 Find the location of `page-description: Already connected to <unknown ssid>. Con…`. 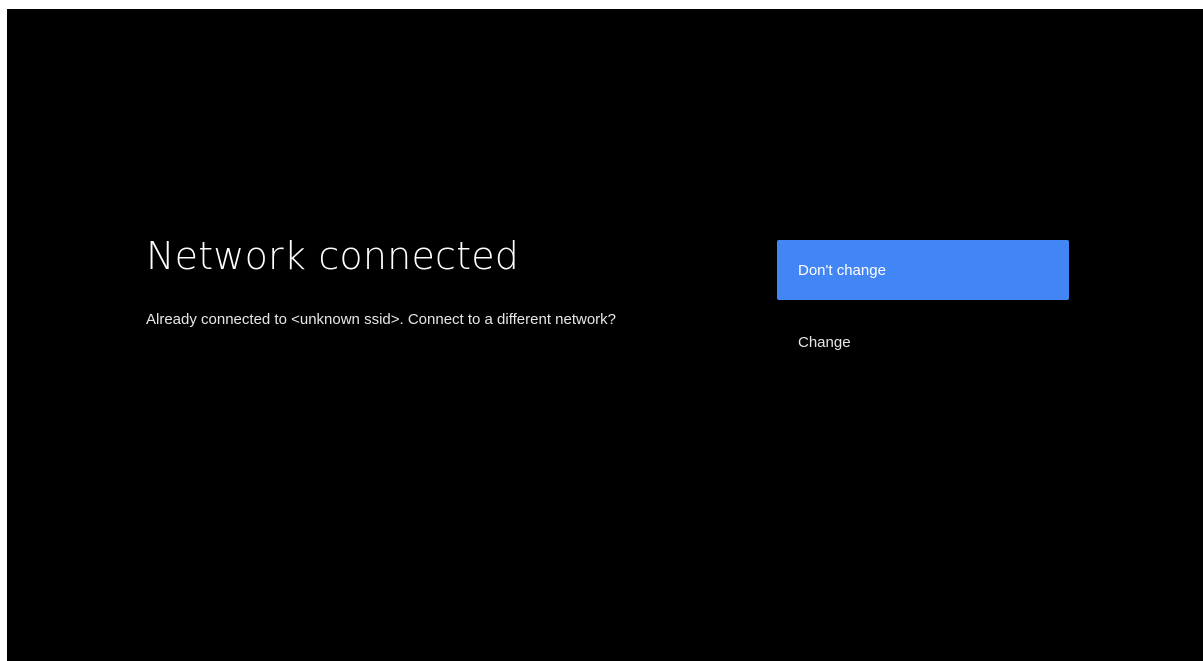

page-description: Already connected to <unknown ssid>. Con… is located at coordinates (381, 319).